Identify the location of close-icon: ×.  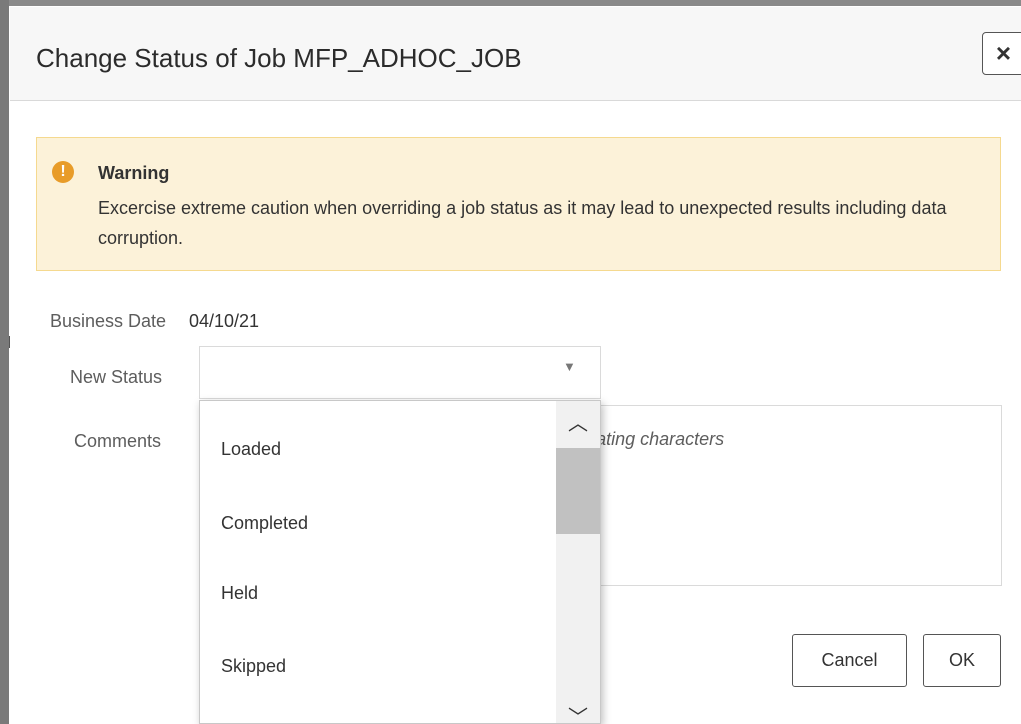
(1003, 53).